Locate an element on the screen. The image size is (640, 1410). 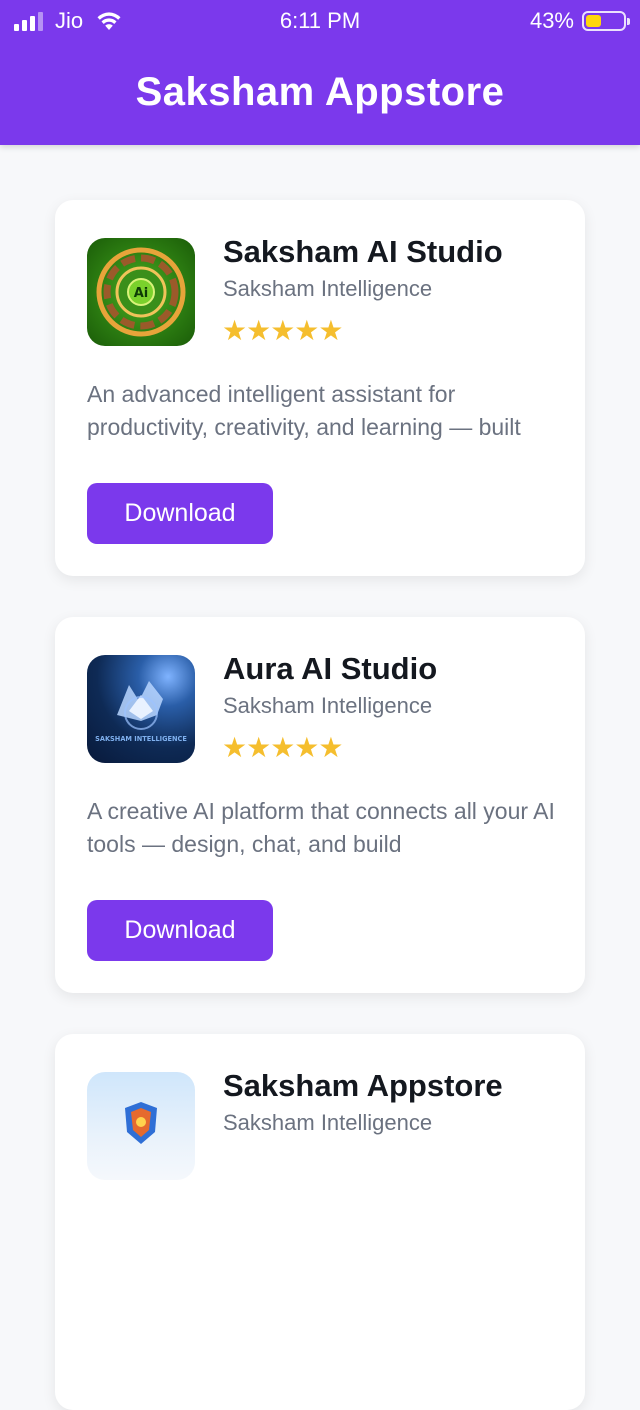
app-name: Saksham AI Studio is located at coordinates (363, 252).